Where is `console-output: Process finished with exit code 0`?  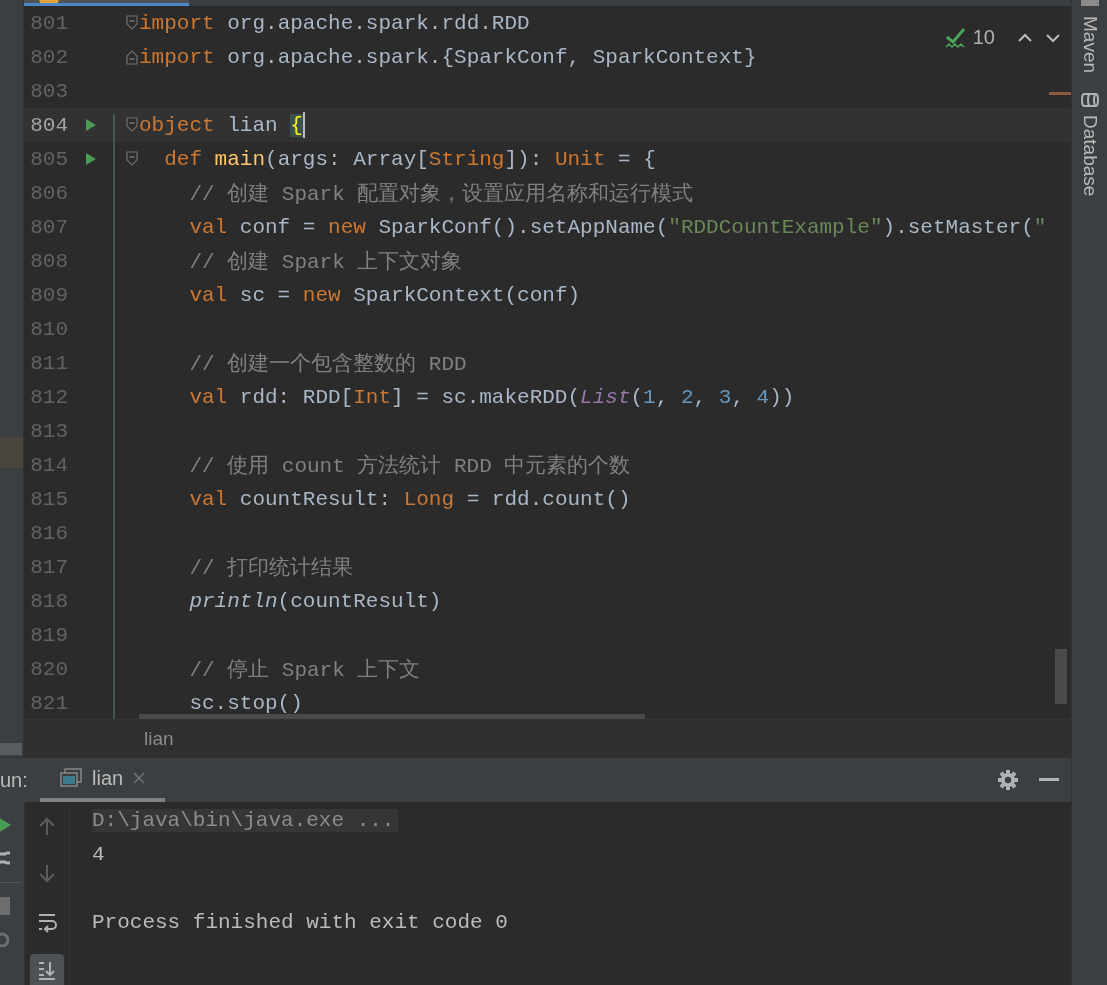
console-output: Process finished with exit code 0 is located at coordinates (300, 922).